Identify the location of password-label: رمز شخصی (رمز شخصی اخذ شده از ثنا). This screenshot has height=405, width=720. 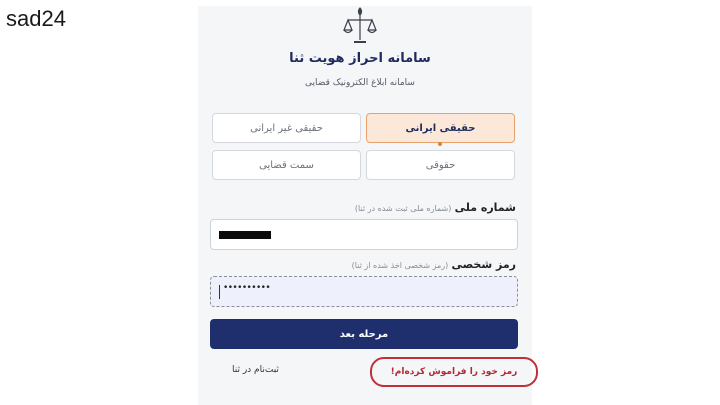
(434, 264).